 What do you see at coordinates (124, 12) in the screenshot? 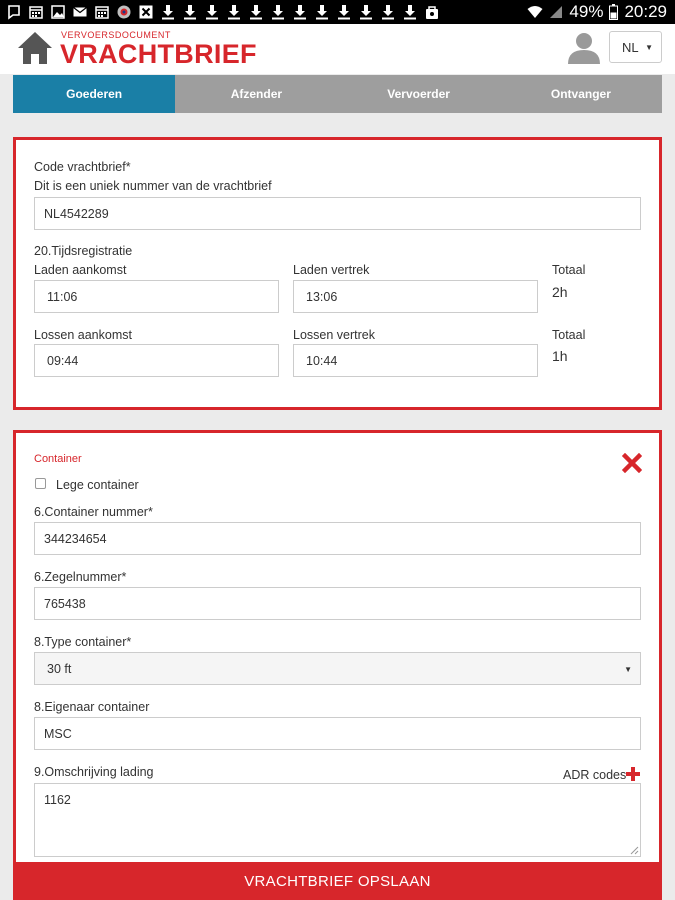
I see `security-icon` at bounding box center [124, 12].